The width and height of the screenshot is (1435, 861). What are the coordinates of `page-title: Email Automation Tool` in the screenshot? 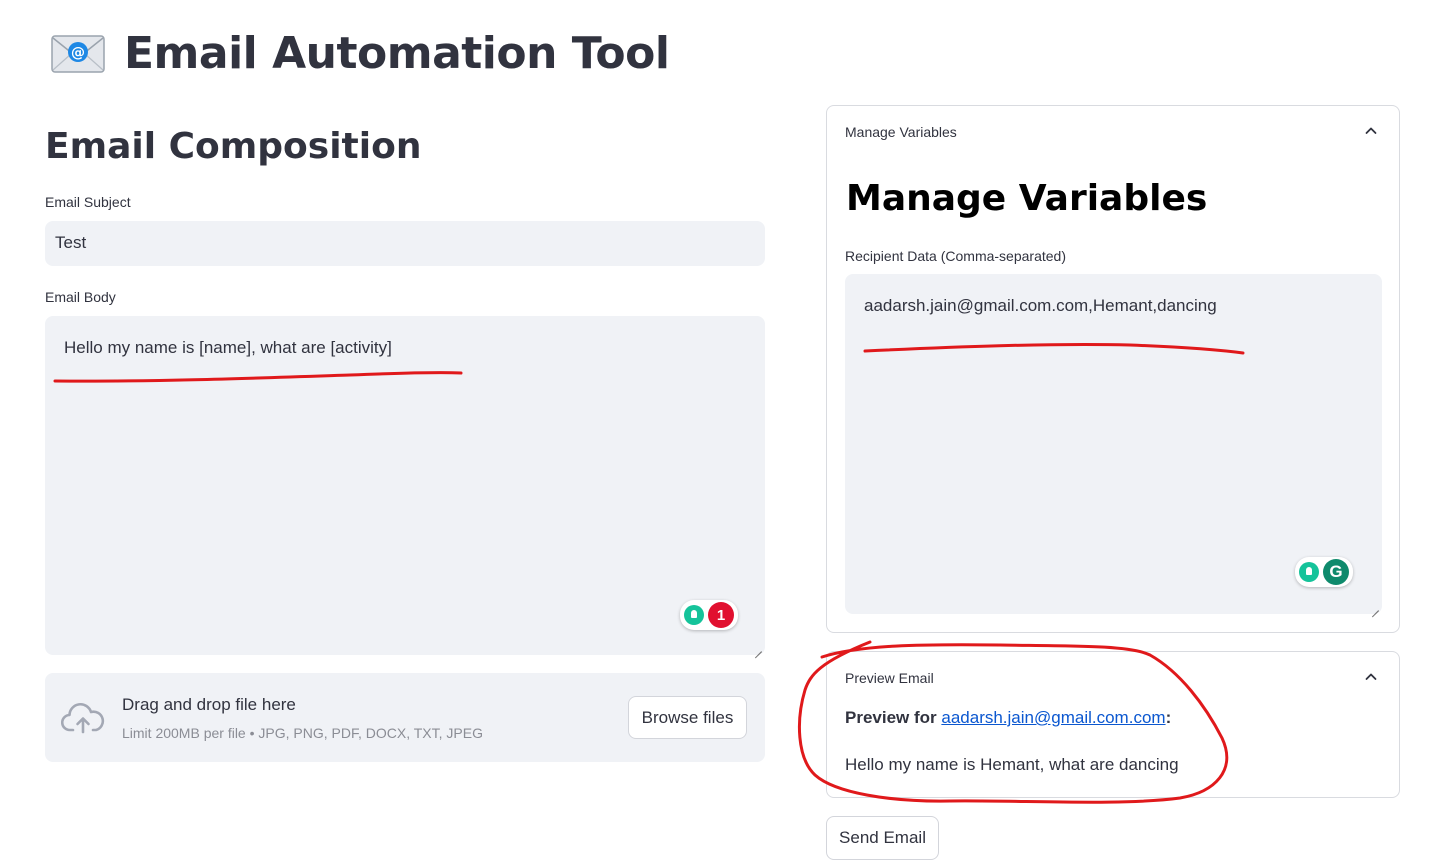 It's located at (397, 53).